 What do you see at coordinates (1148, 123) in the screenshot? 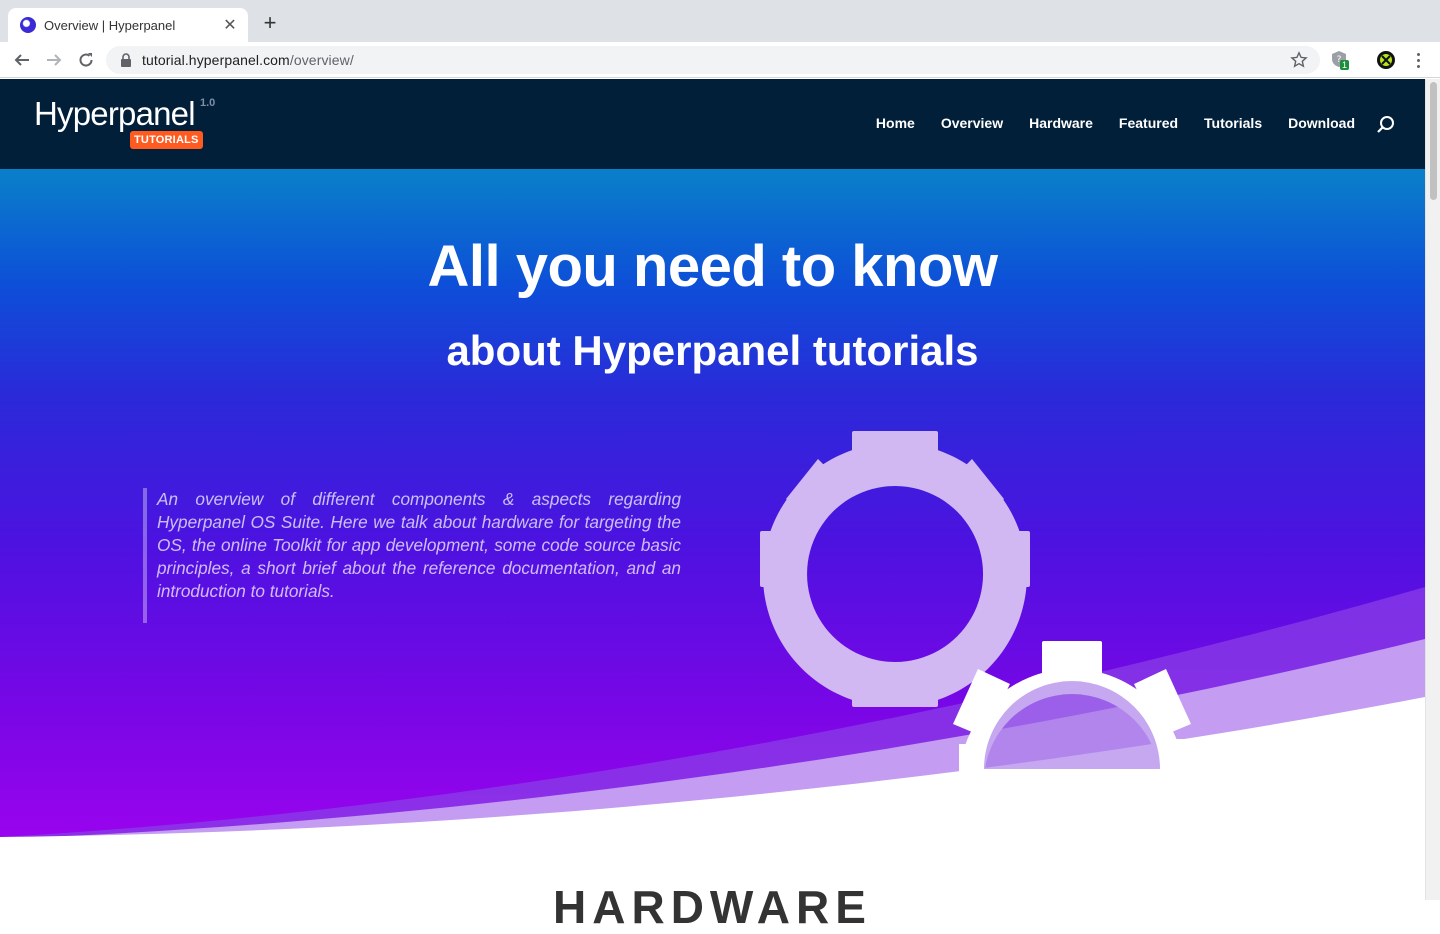
I see `nav-featured: Featured` at bounding box center [1148, 123].